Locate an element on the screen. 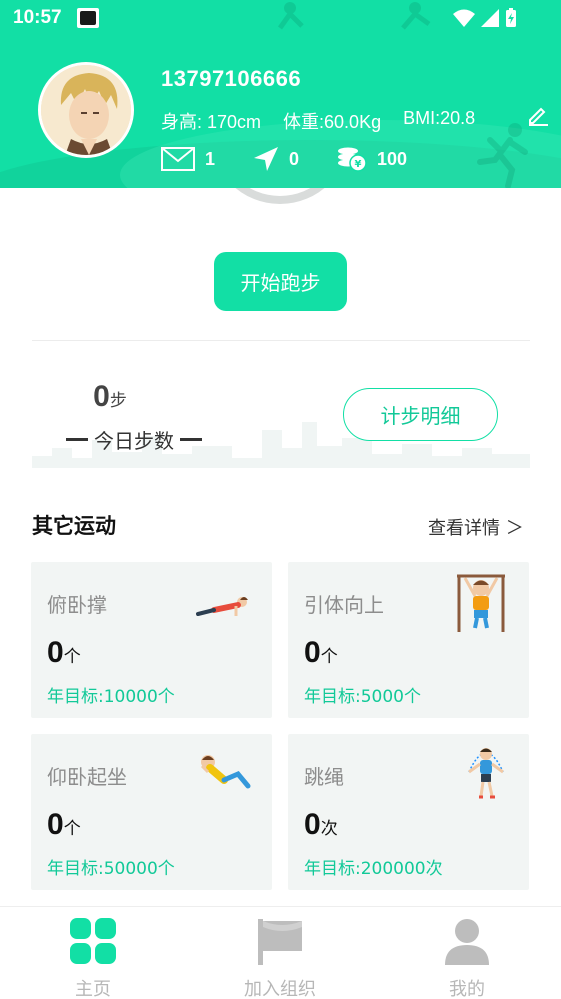  coins-counter: ¥ 100 is located at coordinates (372, 159).